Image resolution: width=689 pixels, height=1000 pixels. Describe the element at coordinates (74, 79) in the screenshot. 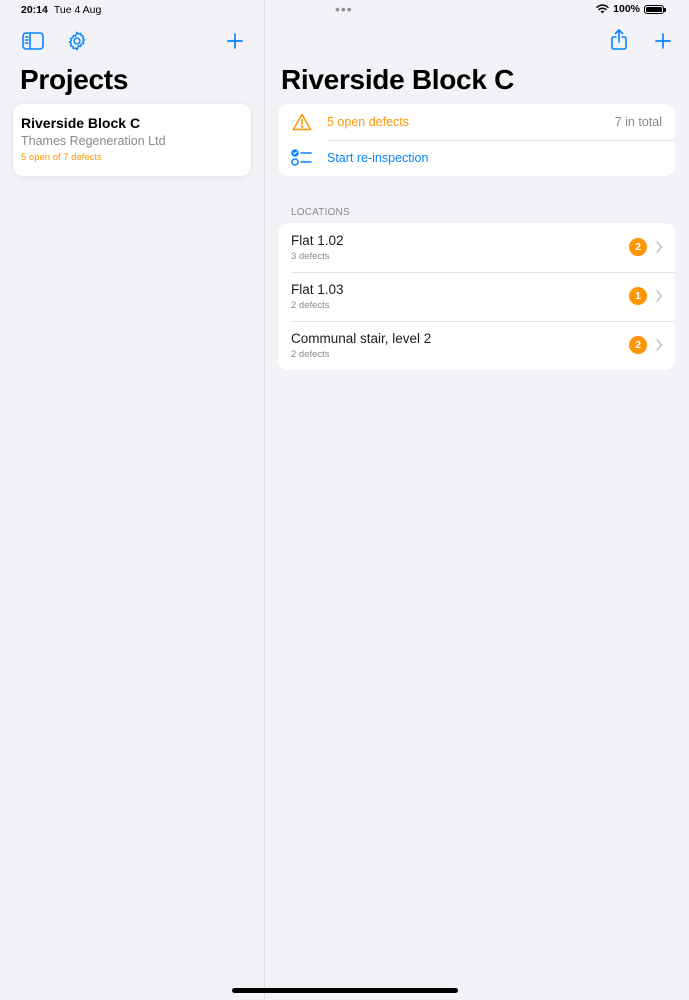

I see `sidebar-title: Projects` at that location.